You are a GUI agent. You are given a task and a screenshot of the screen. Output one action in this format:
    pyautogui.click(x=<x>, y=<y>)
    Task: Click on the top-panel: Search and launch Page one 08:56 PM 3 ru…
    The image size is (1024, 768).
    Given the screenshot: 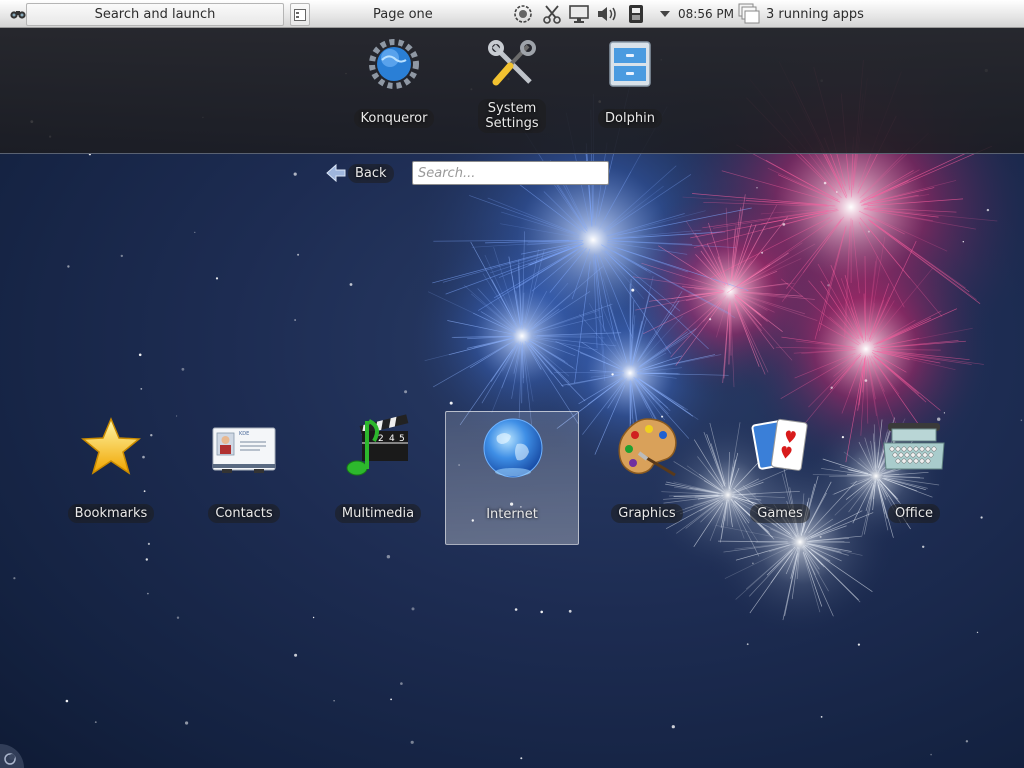 What is the action you would take?
    pyautogui.click(x=512, y=14)
    